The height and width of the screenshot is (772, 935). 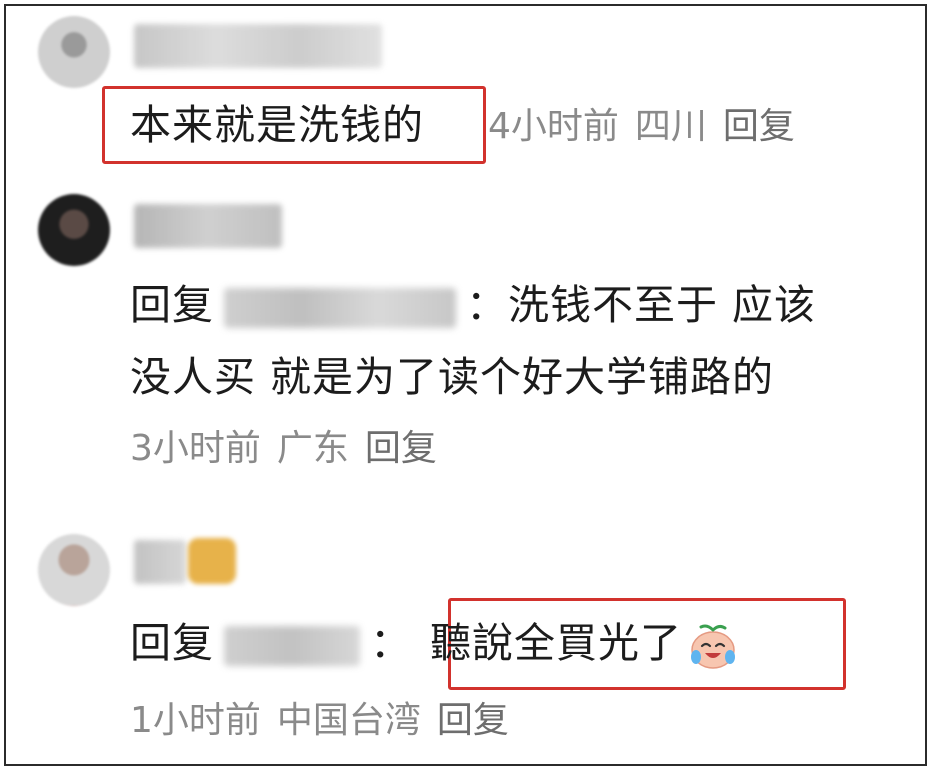 I want to click on reply-button-1: 回复, so click(x=759, y=126).